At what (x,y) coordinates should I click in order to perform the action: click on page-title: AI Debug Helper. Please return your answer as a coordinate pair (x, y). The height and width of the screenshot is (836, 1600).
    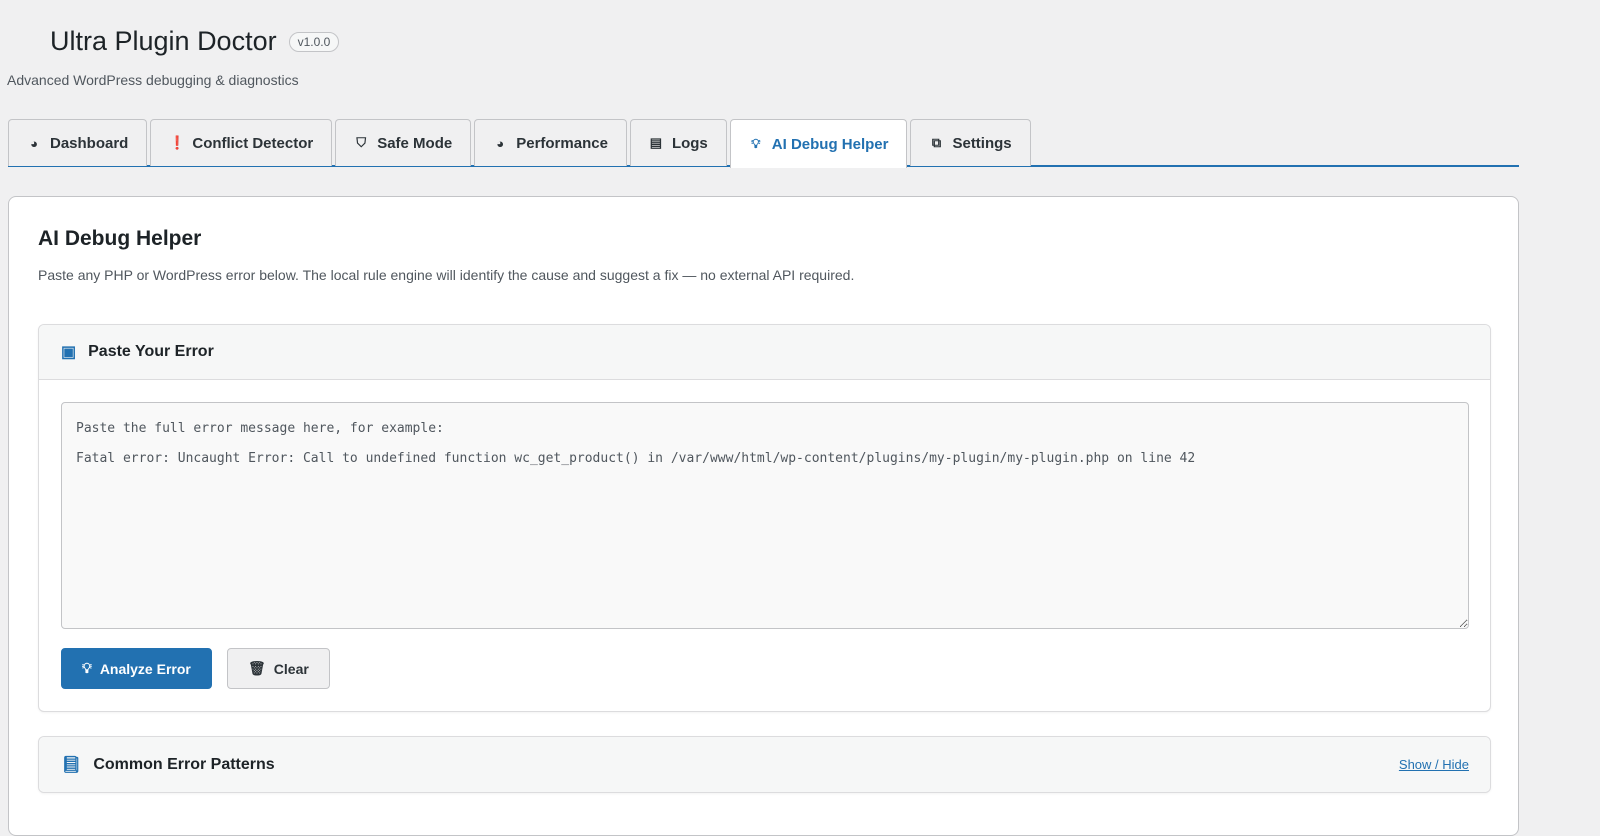
    Looking at the image, I should click on (120, 238).